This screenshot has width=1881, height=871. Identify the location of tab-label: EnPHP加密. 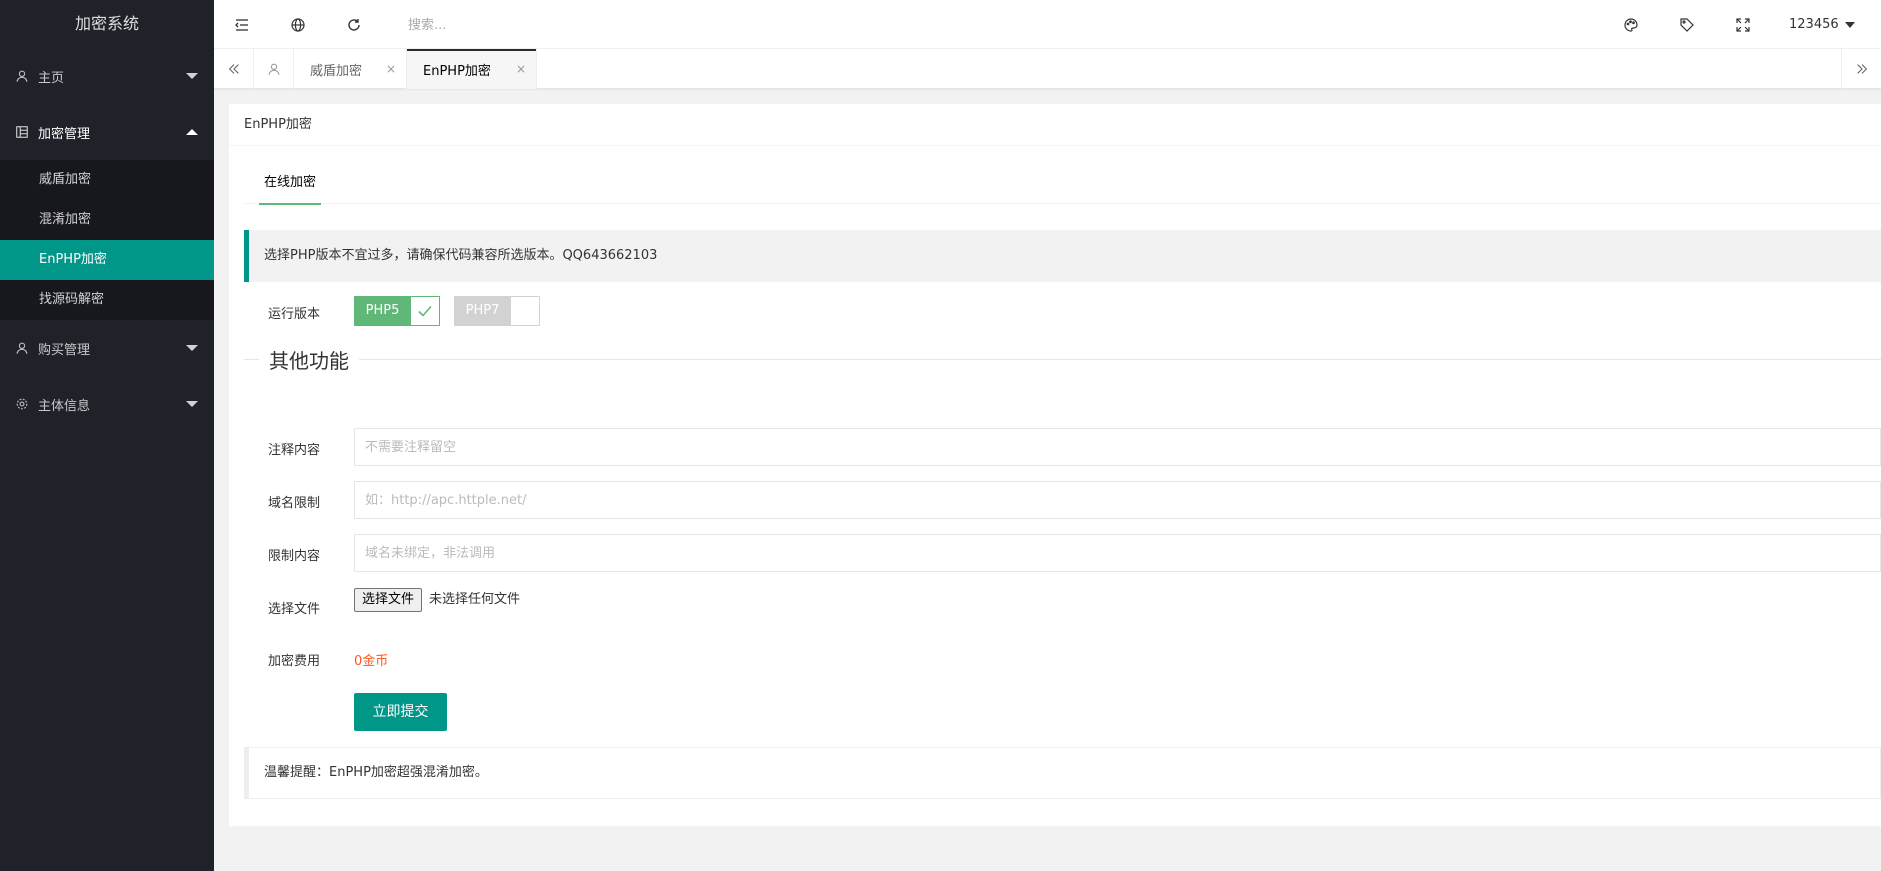
(457, 71).